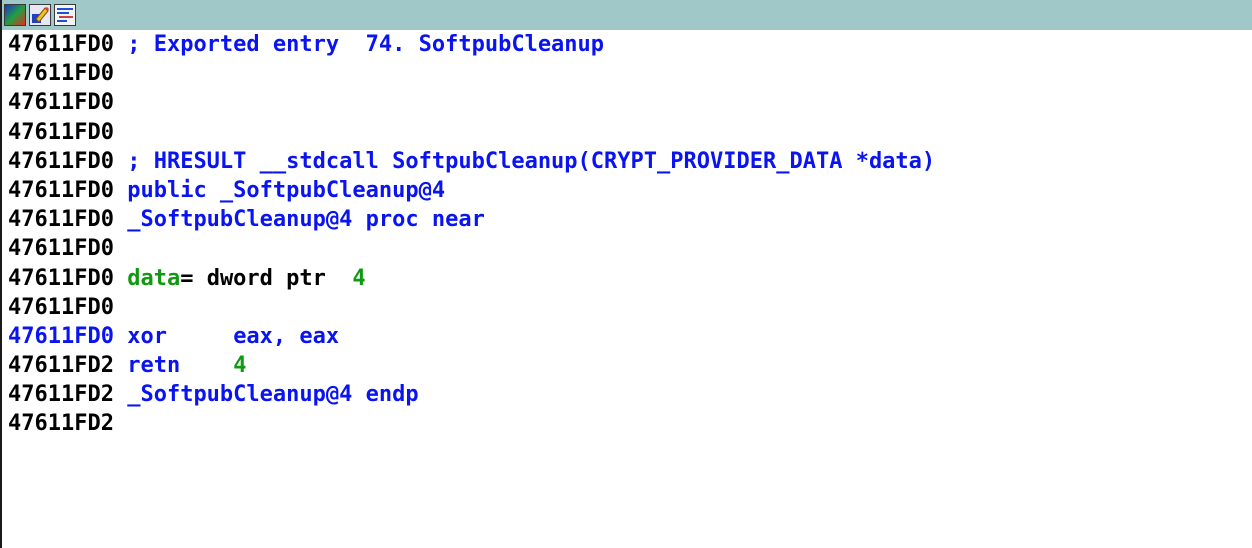 This screenshot has width=1252, height=548. I want to click on code-text: ; Exported entry 74. SoftpubCleanup, so click(359, 44).